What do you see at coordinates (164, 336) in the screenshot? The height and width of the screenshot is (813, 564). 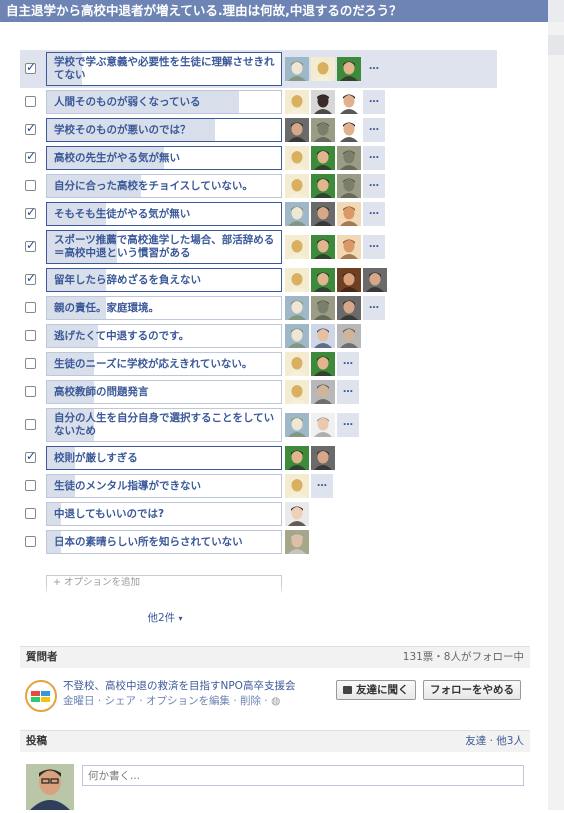 I see `option-vote-bar: 逃げたくて中退するのです。` at bounding box center [164, 336].